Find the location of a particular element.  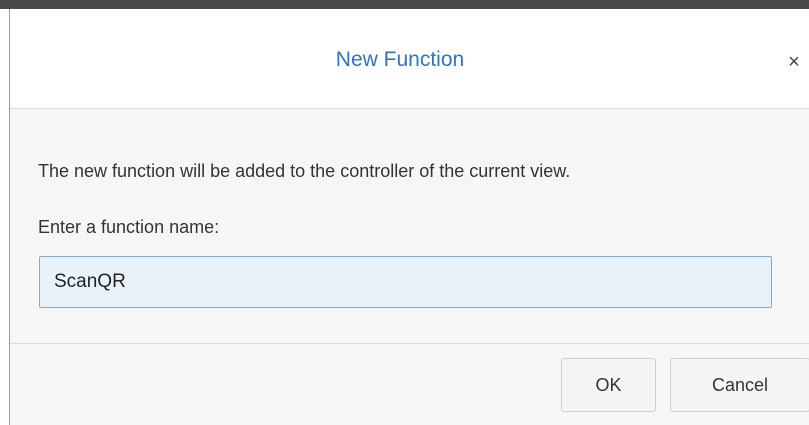

function-name-label: Enter a function name: is located at coordinates (129, 227).